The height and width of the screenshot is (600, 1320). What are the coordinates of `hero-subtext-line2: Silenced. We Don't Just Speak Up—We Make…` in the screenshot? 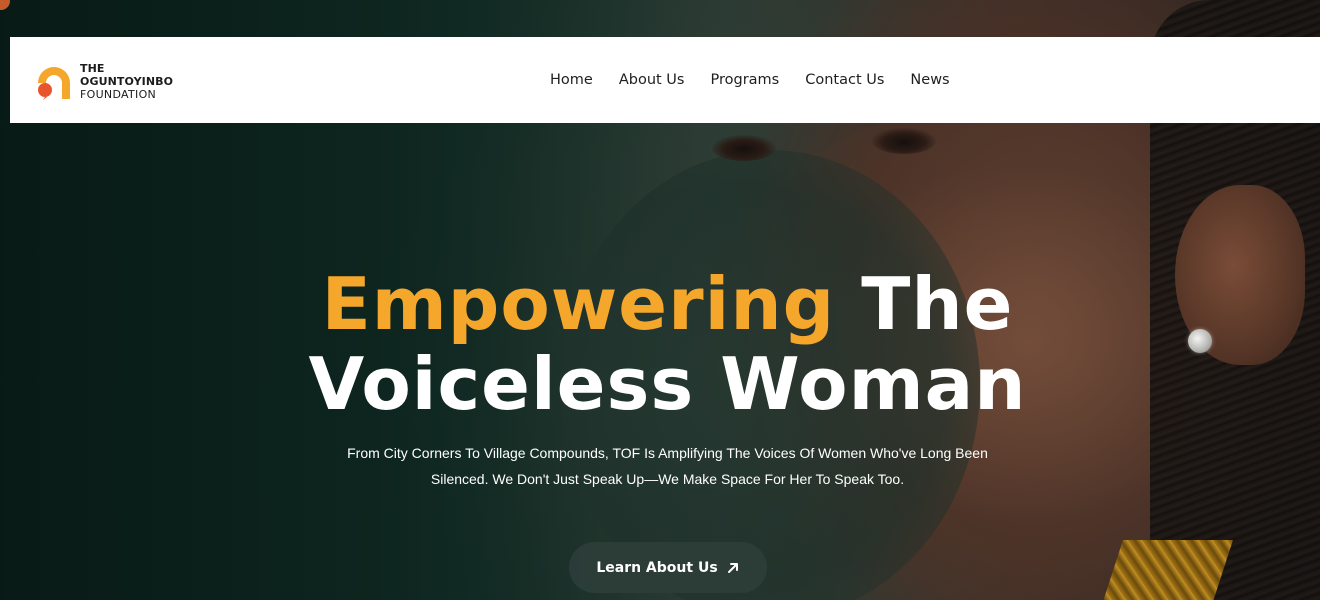 It's located at (667, 479).